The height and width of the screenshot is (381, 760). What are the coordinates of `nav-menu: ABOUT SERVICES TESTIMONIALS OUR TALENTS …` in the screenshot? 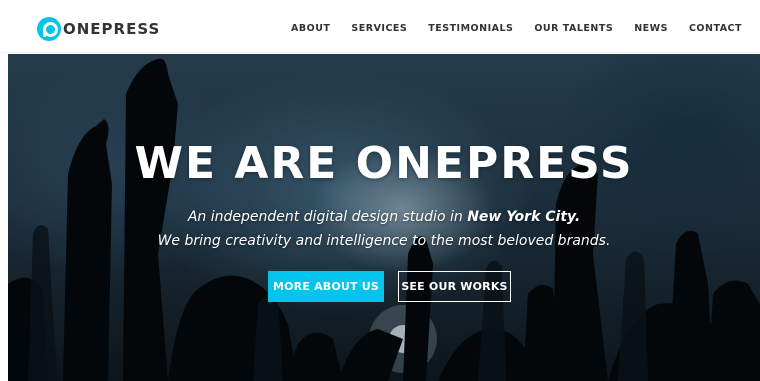 It's located at (506, 26).